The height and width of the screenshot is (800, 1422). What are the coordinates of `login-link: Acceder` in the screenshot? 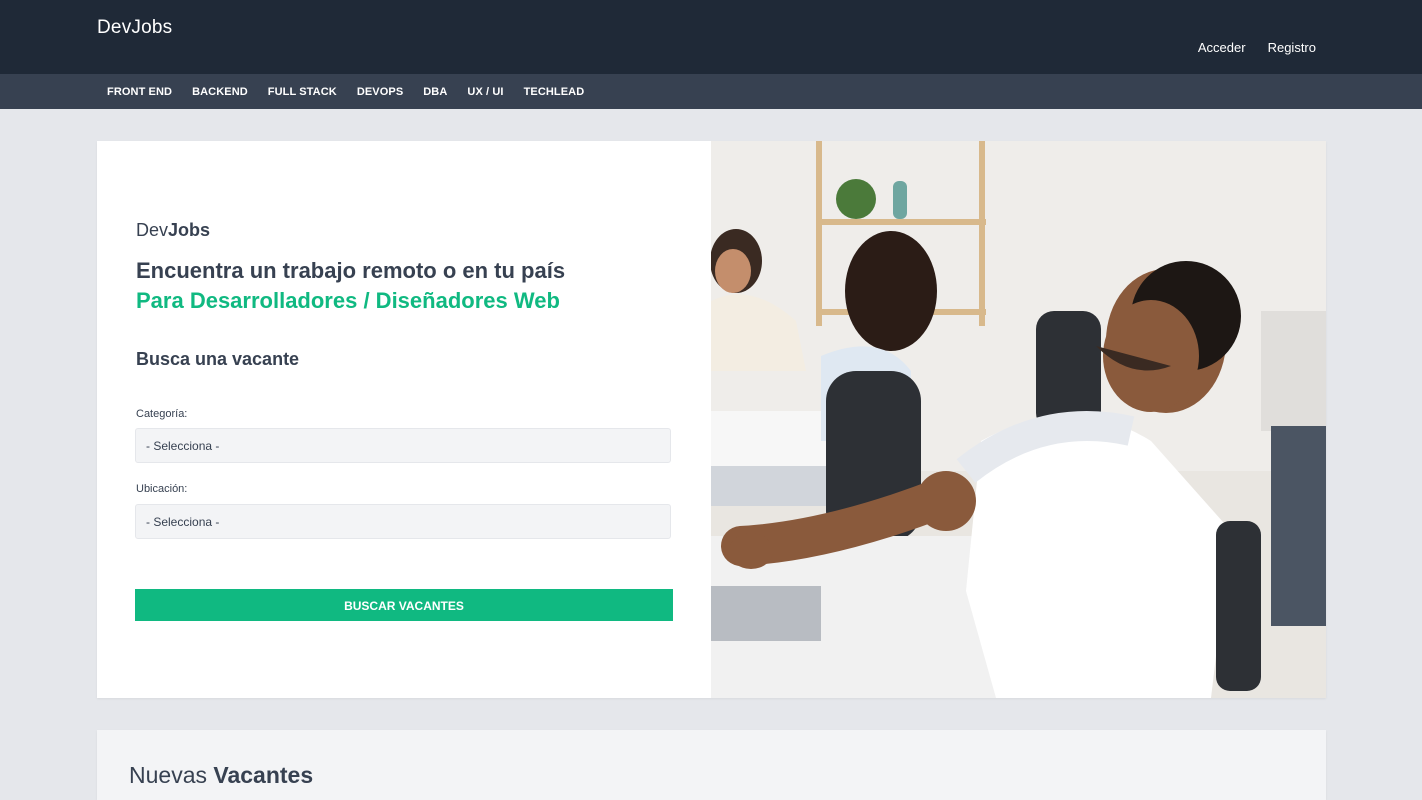 It's located at (1222, 47).